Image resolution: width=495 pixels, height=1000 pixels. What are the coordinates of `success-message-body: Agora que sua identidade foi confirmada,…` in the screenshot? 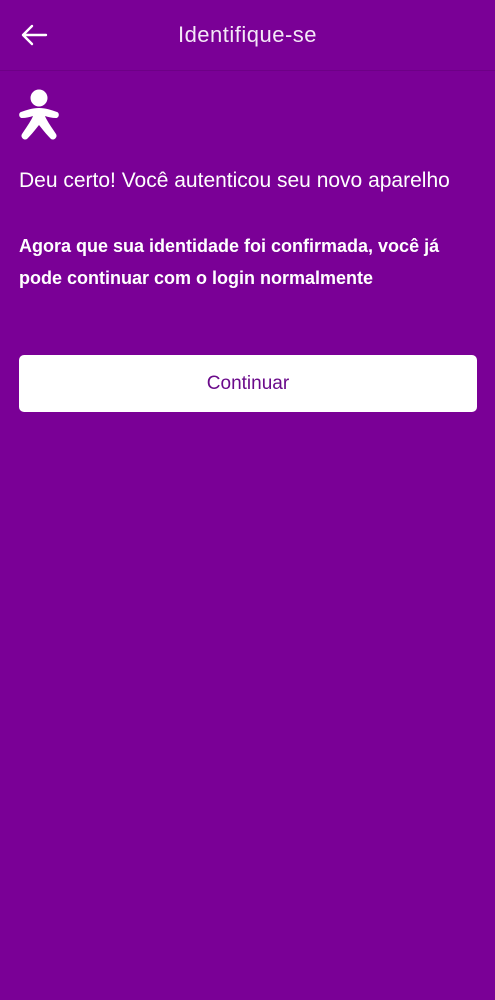 It's located at (229, 262).